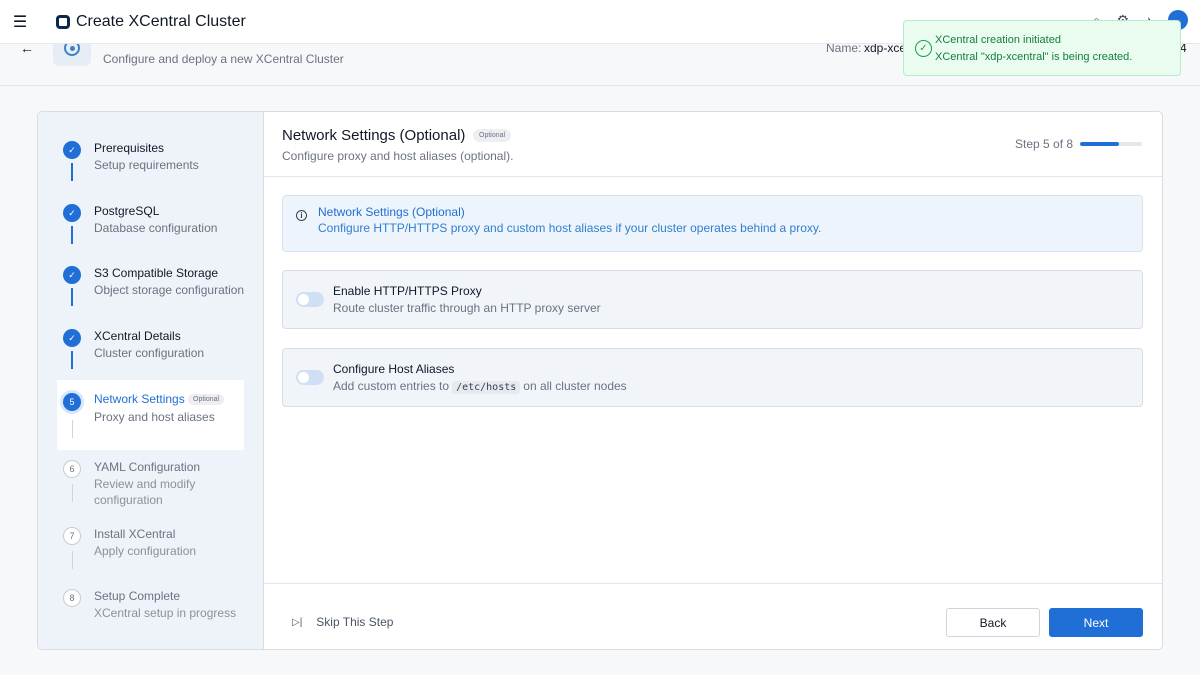  I want to click on step-number: 5, so click(72, 402).